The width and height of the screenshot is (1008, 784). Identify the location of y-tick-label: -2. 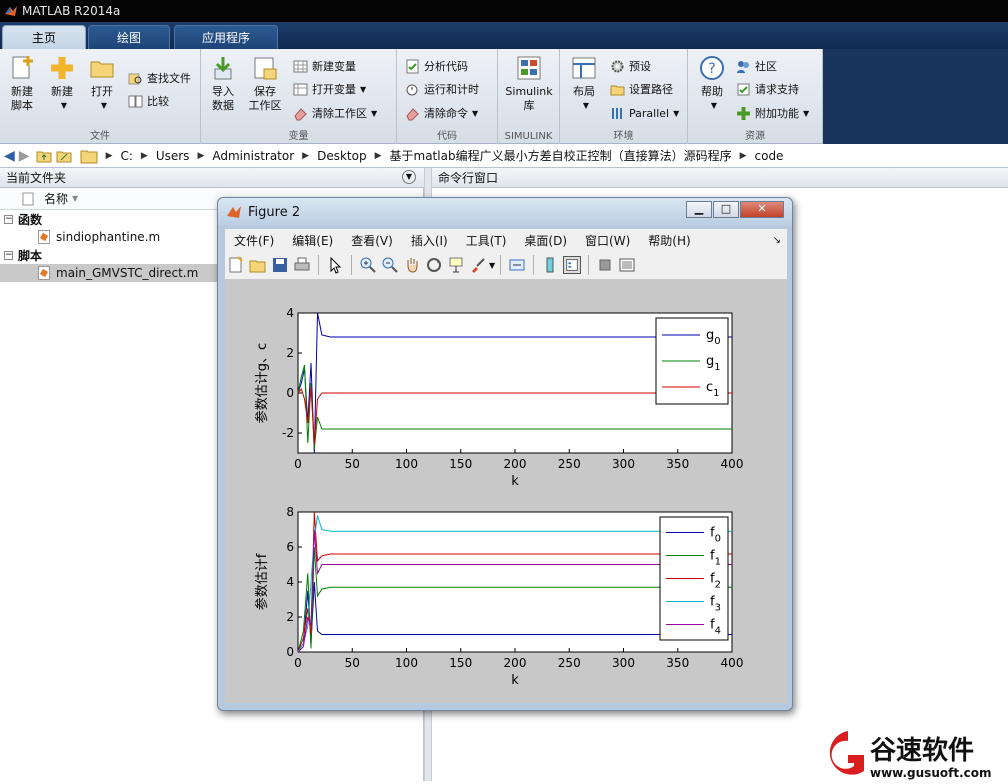
(288, 433).